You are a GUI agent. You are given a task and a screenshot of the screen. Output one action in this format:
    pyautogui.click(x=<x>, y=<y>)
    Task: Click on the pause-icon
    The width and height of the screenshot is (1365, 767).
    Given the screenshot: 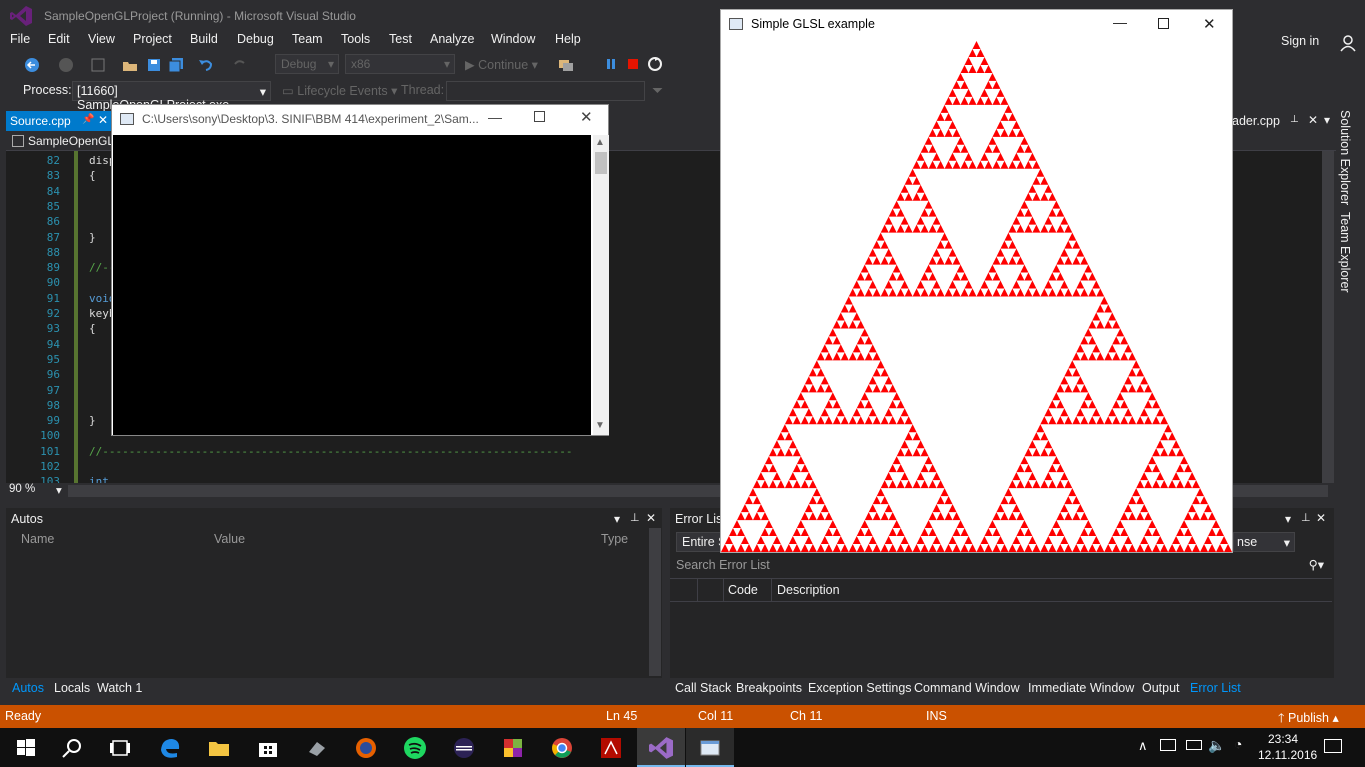 What is the action you would take?
    pyautogui.click(x=611, y=64)
    